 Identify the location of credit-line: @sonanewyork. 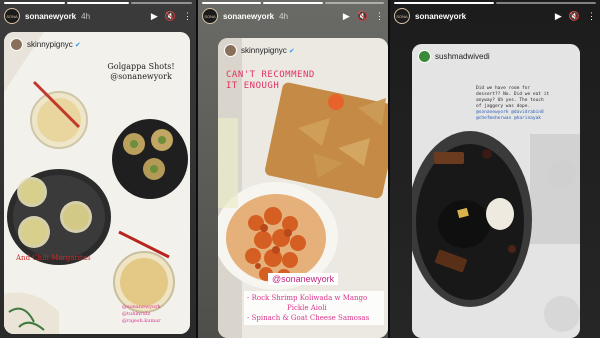
(141, 307).